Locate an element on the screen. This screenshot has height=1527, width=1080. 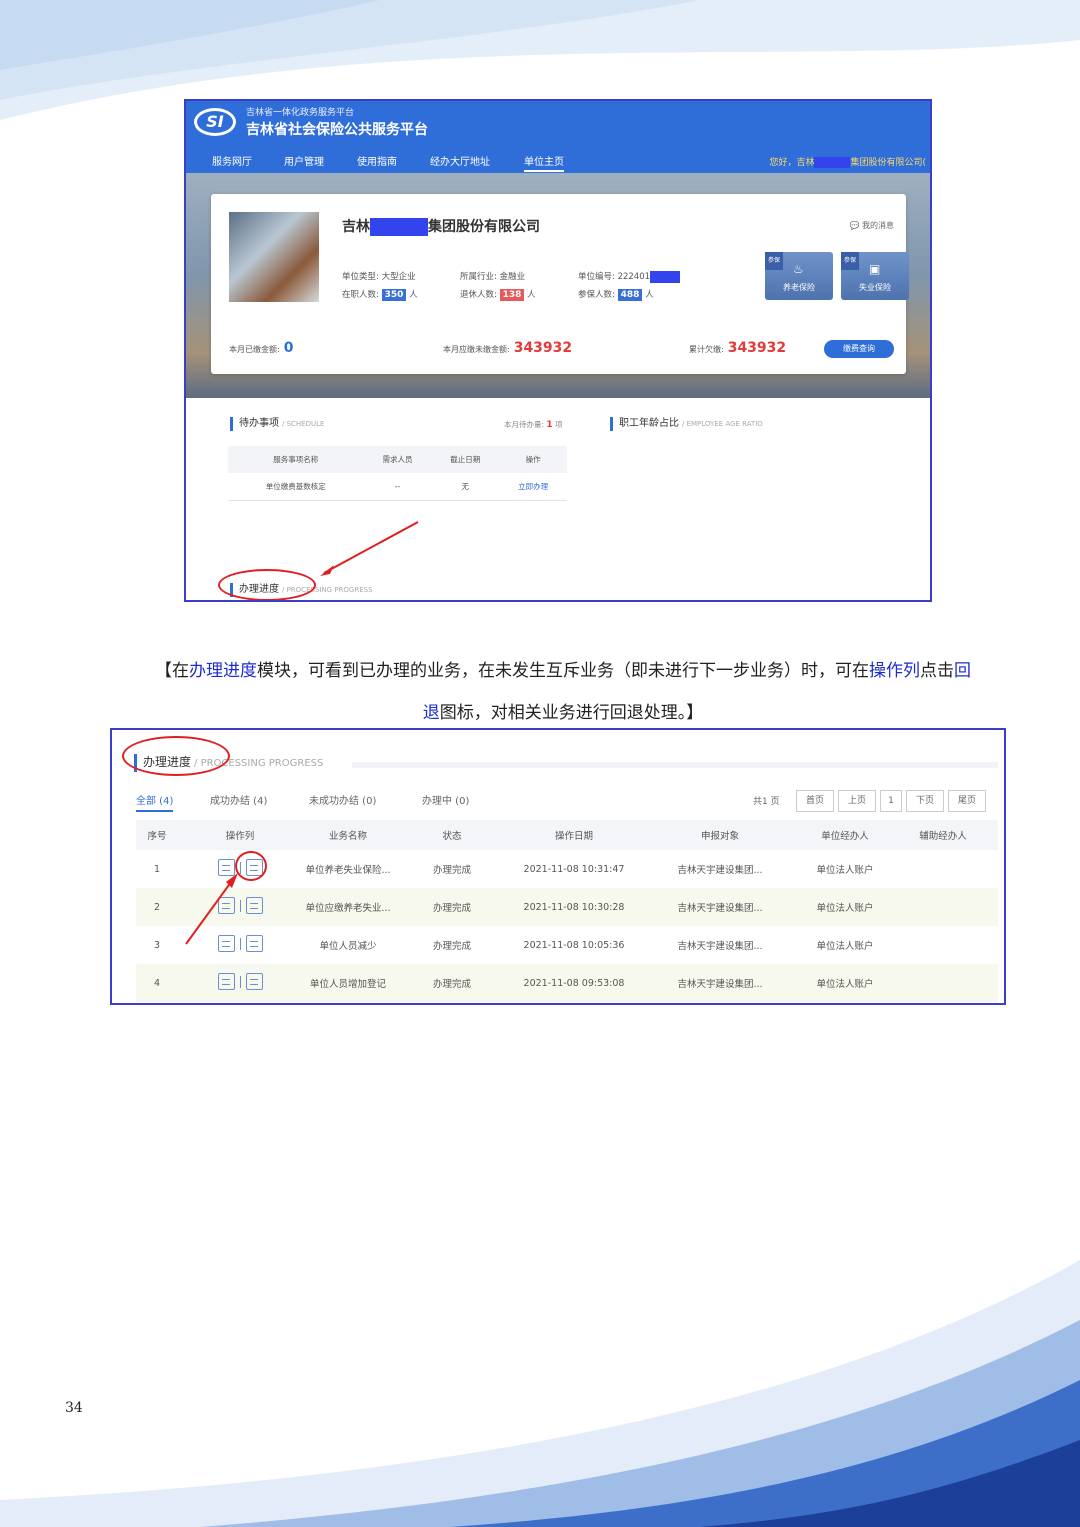
title-divider is located at coordinates (675, 765).